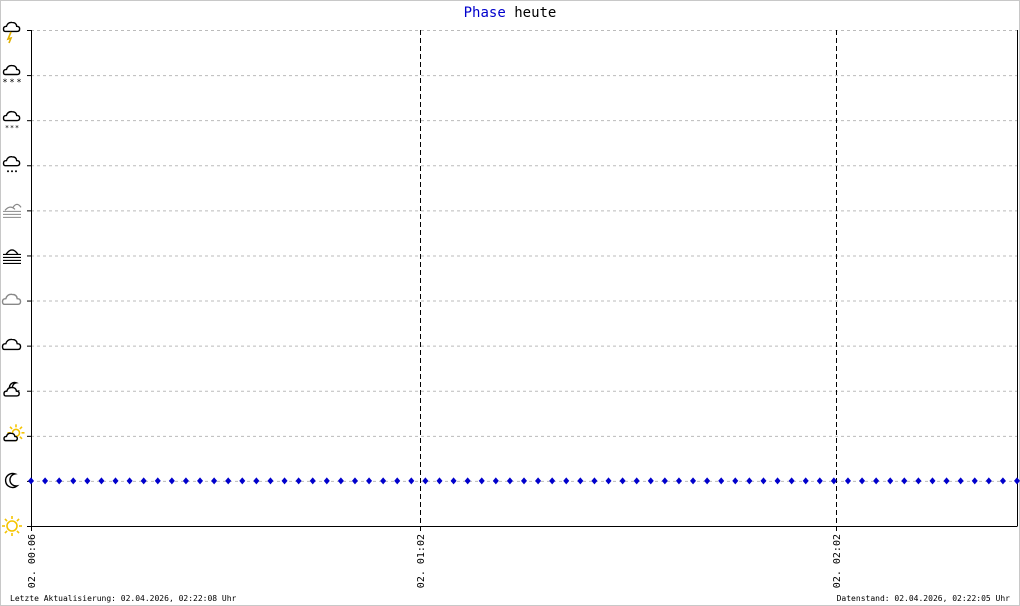 Image resolution: width=1020 pixels, height=606 pixels. What do you see at coordinates (12, 210) in the screenshot?
I see `haze-icon` at bounding box center [12, 210].